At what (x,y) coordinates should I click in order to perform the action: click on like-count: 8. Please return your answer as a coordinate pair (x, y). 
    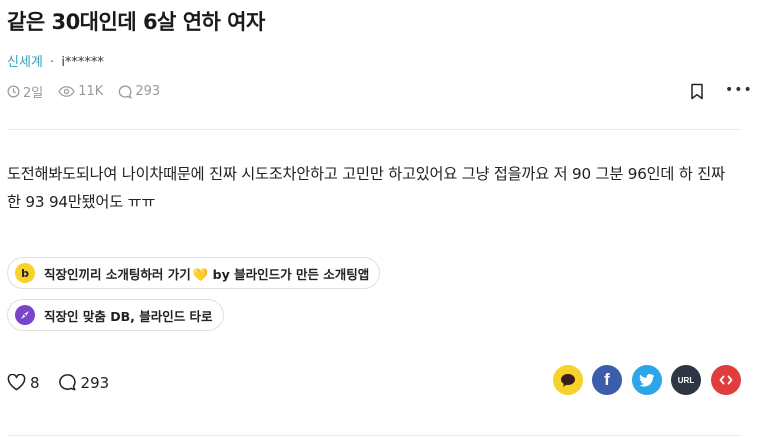
    Looking at the image, I should click on (35, 382).